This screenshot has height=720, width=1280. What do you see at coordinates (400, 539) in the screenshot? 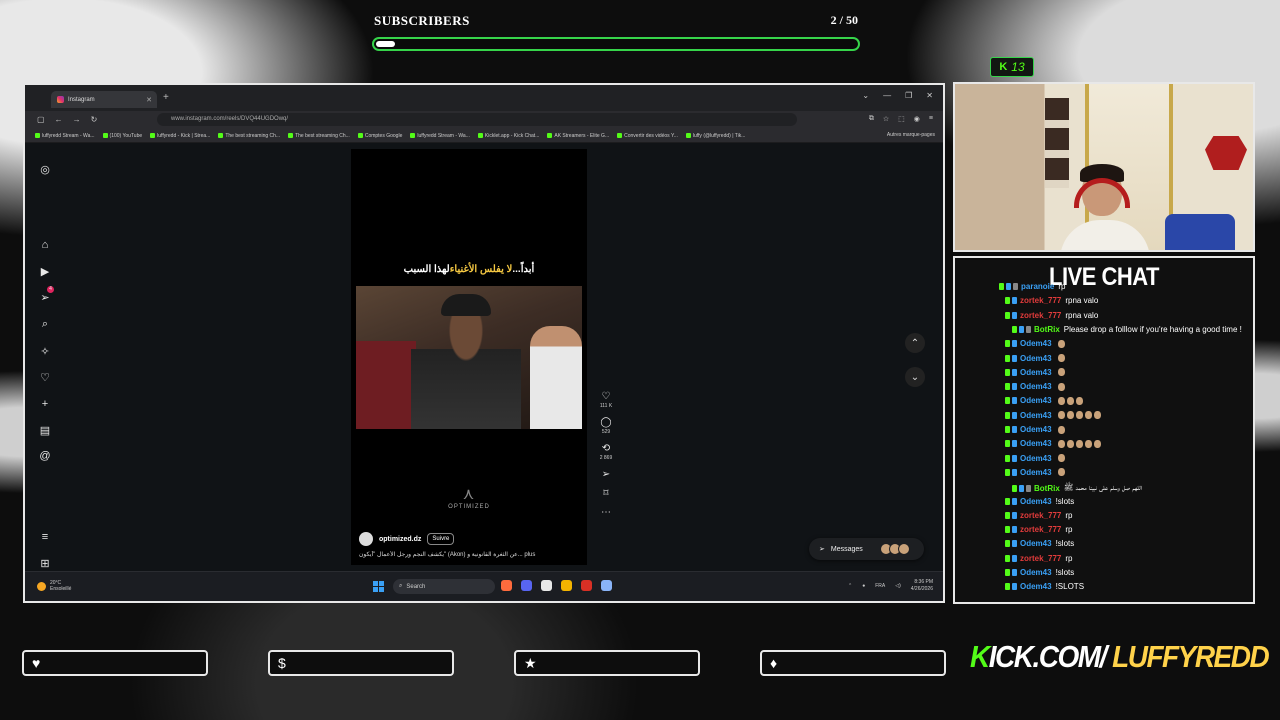
I see `reel-username: optimized.dz` at bounding box center [400, 539].